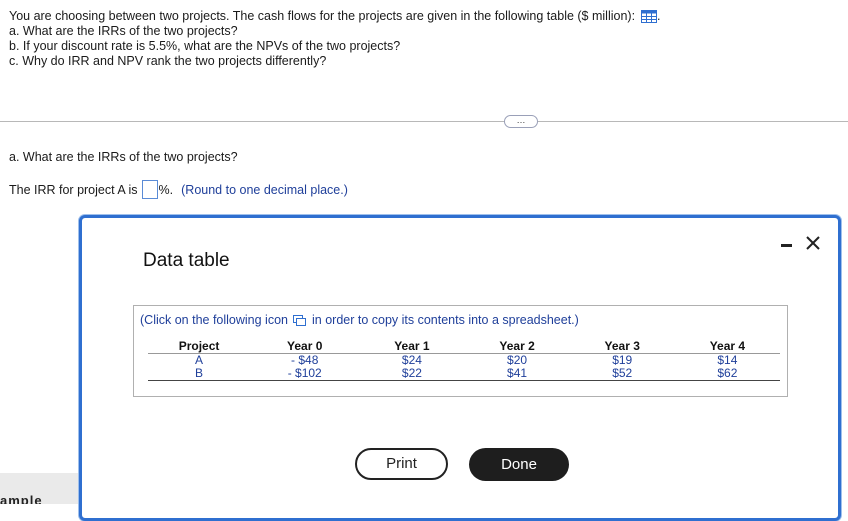  What do you see at coordinates (424, 121) in the screenshot?
I see `section-divider` at bounding box center [424, 121].